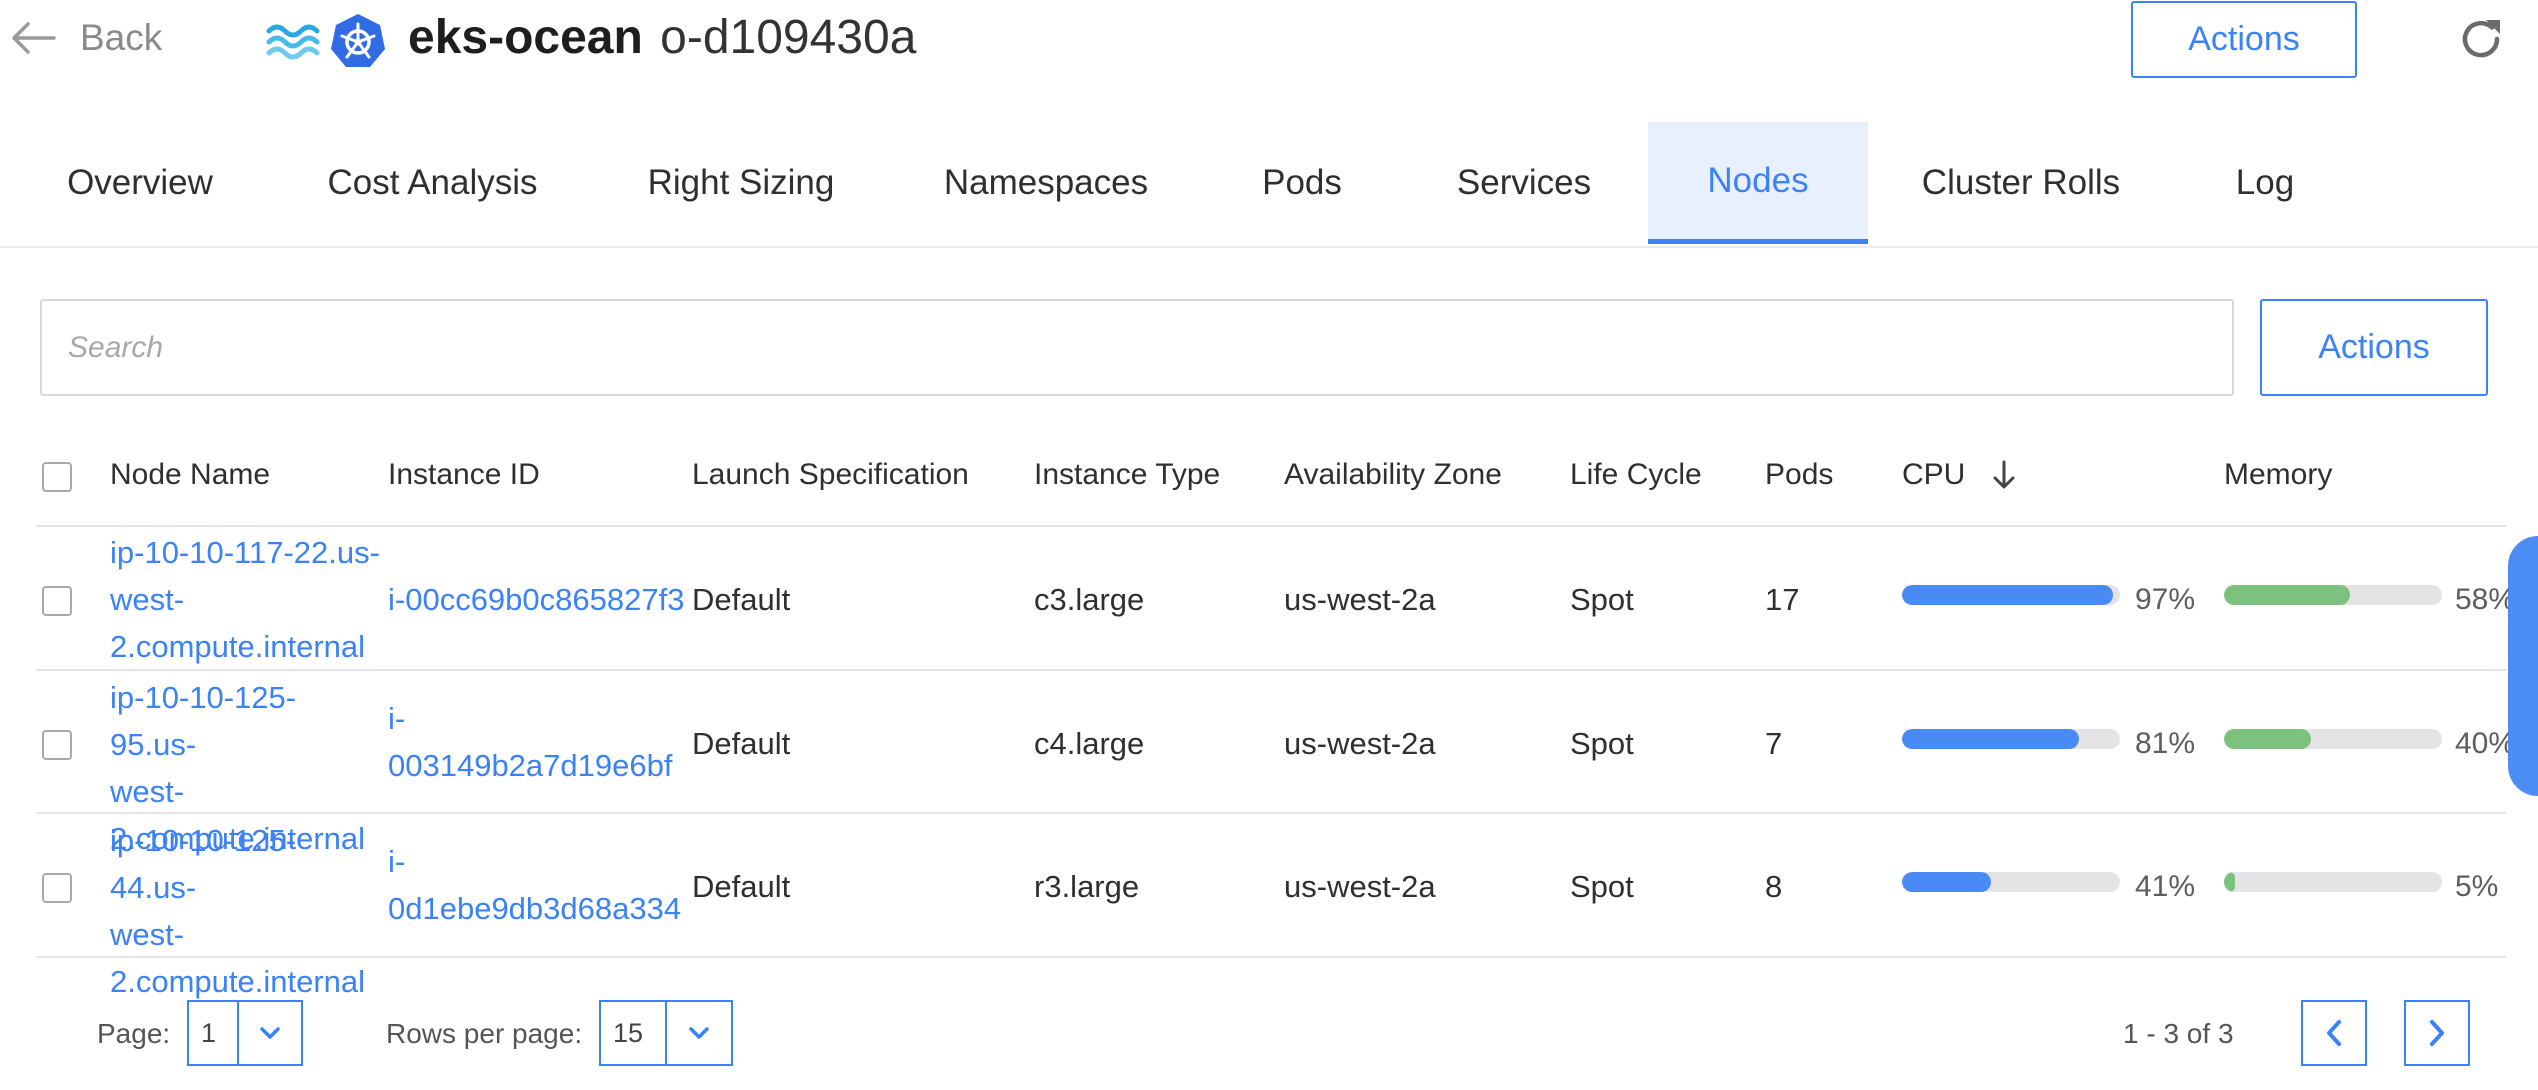 The image size is (2538, 1090). Describe the element at coordinates (788, 37) in the screenshot. I see `cluster-id: o-d109430a` at that location.